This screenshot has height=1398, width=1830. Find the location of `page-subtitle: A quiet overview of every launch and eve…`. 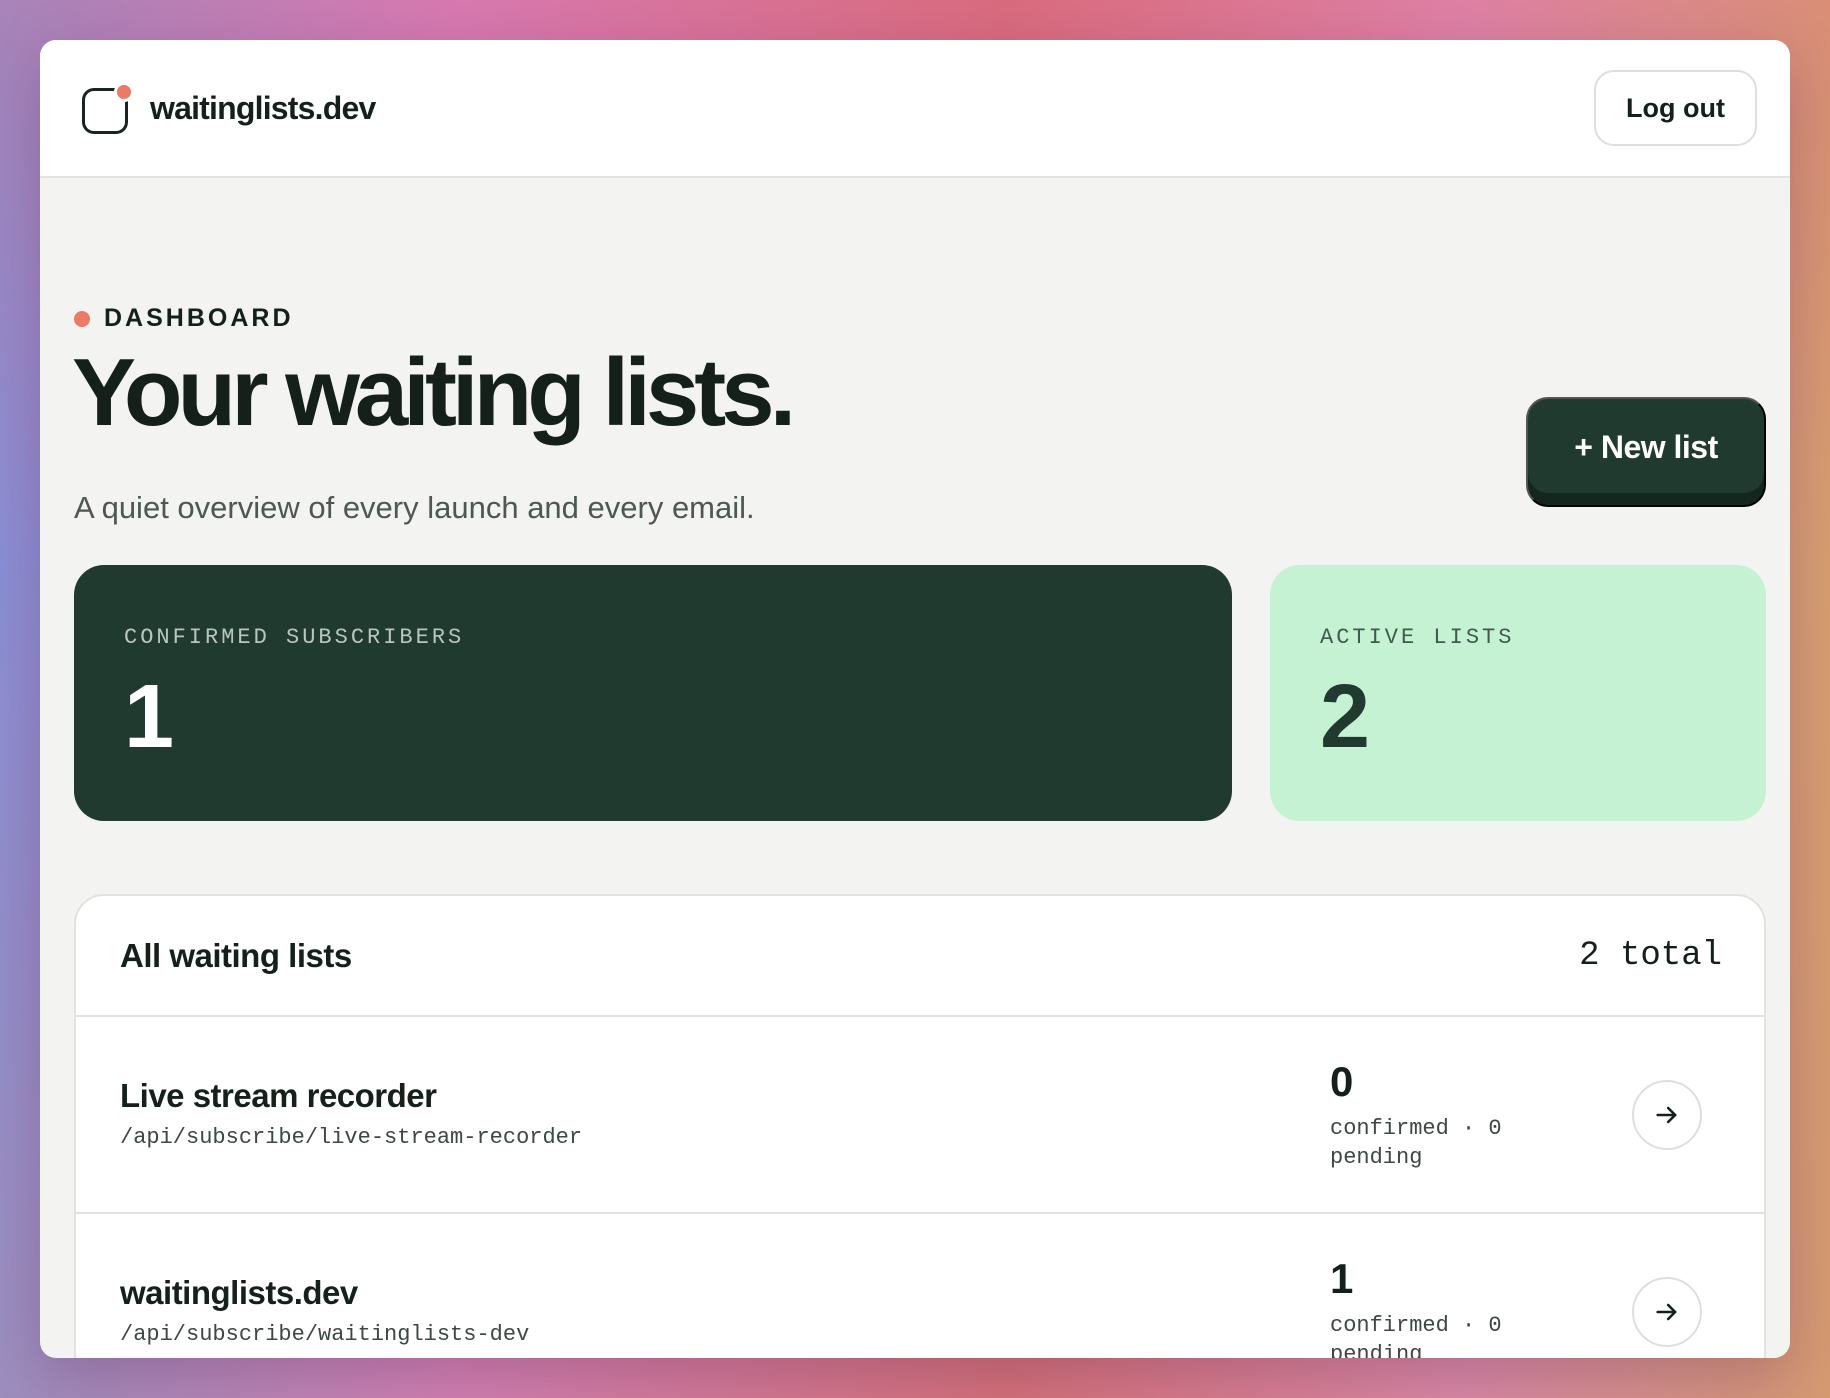

page-subtitle: A quiet overview of every launch and eve… is located at coordinates (414, 507).